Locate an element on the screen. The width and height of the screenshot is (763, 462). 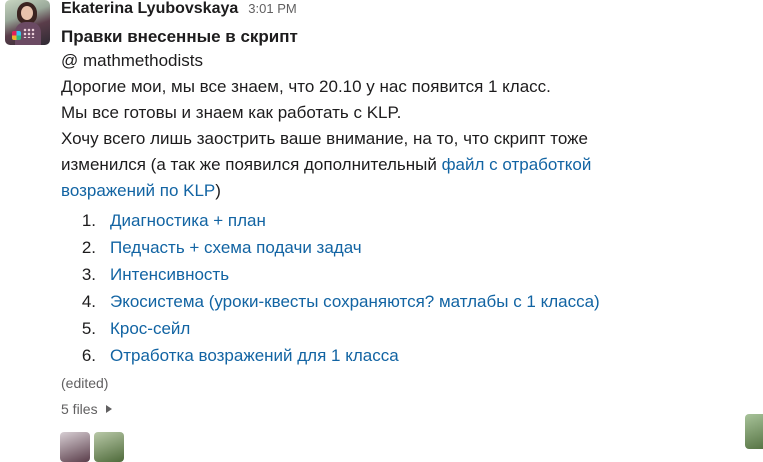
avatar-face is located at coordinates (27, 13).